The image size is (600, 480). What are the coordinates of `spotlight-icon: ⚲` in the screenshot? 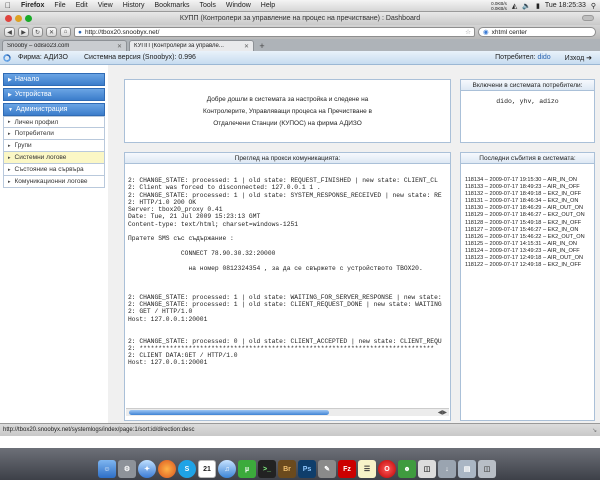 It's located at (593, 6).